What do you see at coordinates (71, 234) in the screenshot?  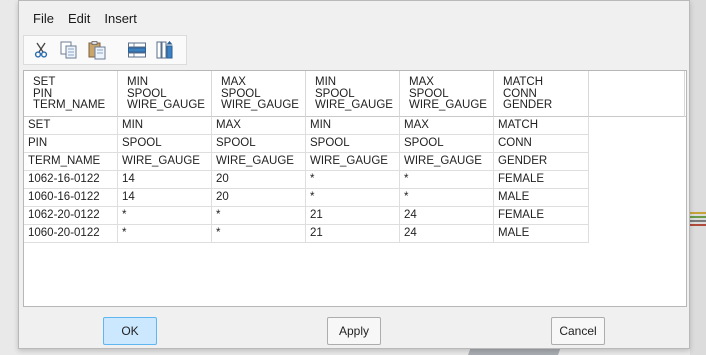 I see `table-cell: 1060-20-0122` at bounding box center [71, 234].